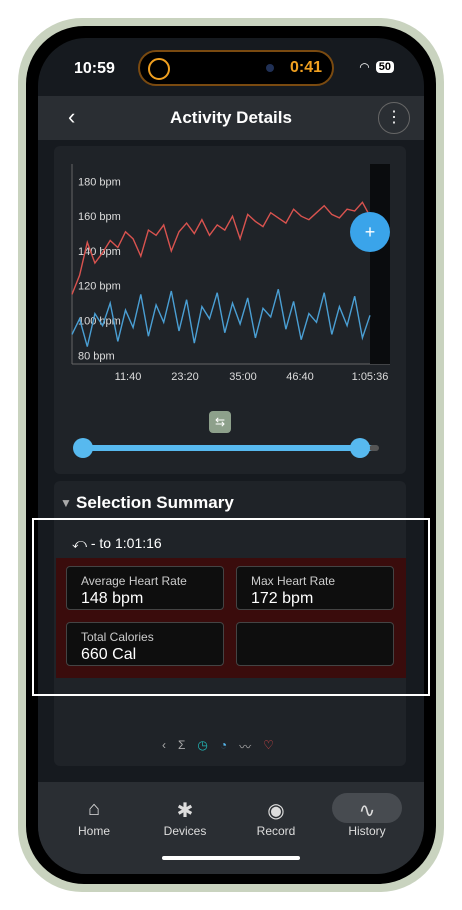 The height and width of the screenshot is (910, 462). Describe the element at coordinates (364, 67) in the screenshot. I see `wifi-icon: ◠` at that location.